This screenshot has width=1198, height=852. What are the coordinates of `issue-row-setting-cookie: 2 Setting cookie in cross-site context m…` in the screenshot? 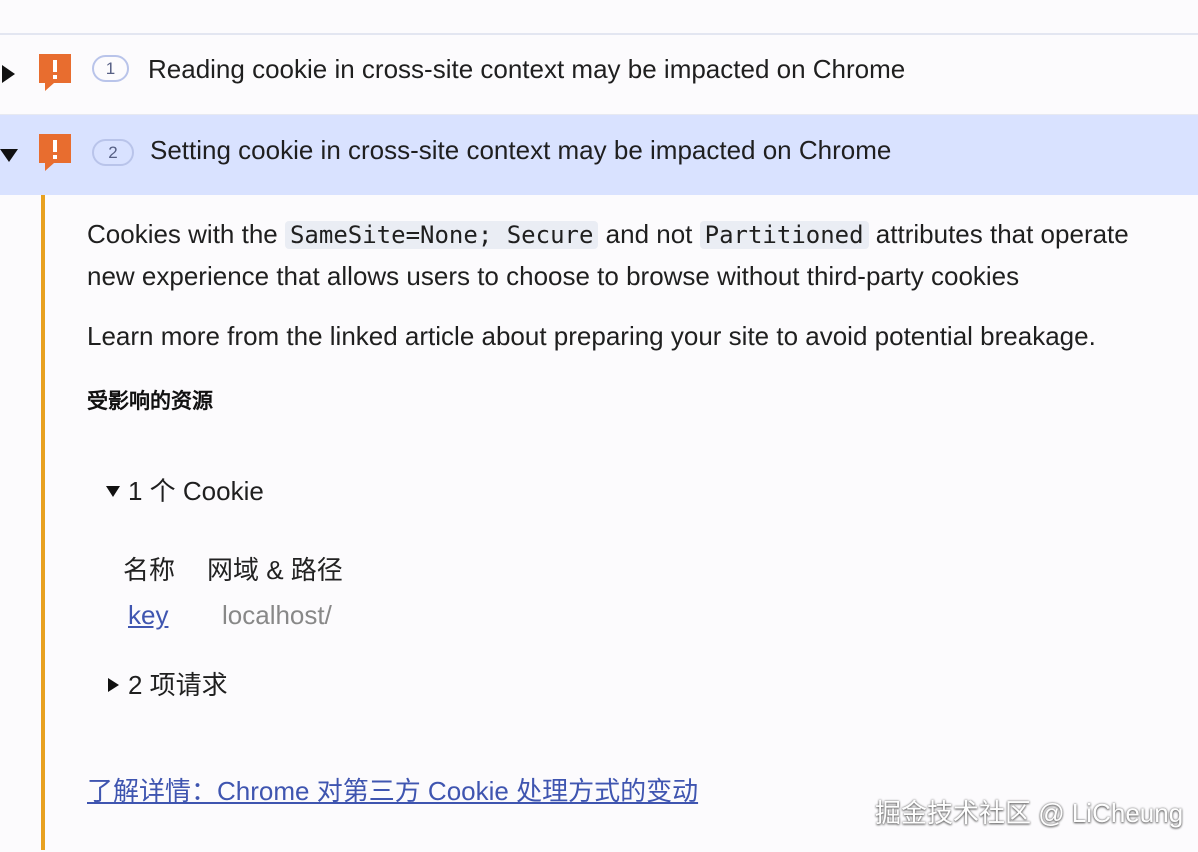 It's located at (599, 155).